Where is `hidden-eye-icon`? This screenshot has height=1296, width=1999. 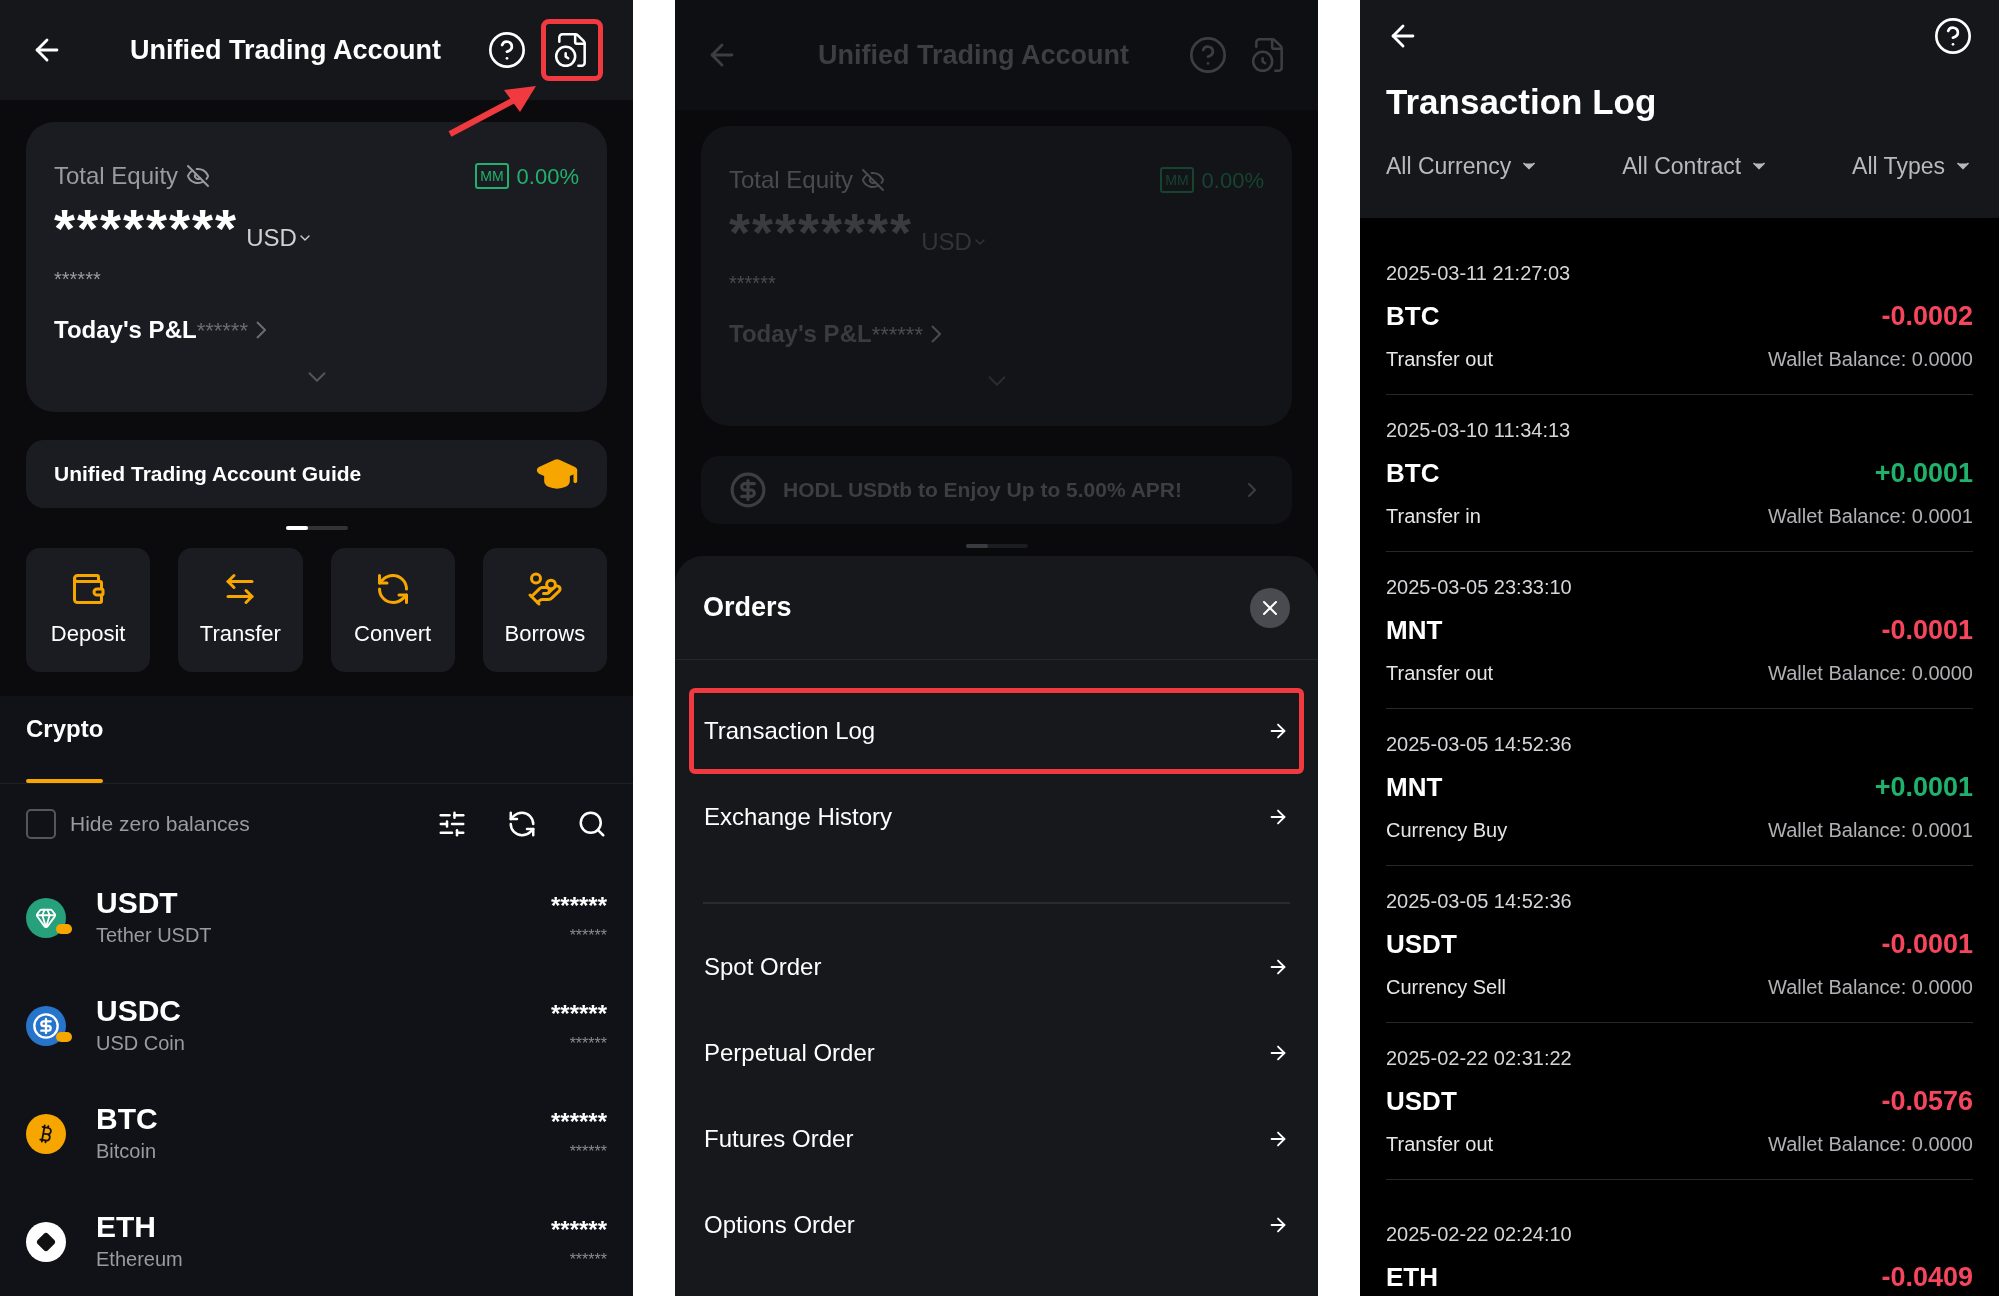 hidden-eye-icon is located at coordinates (198, 176).